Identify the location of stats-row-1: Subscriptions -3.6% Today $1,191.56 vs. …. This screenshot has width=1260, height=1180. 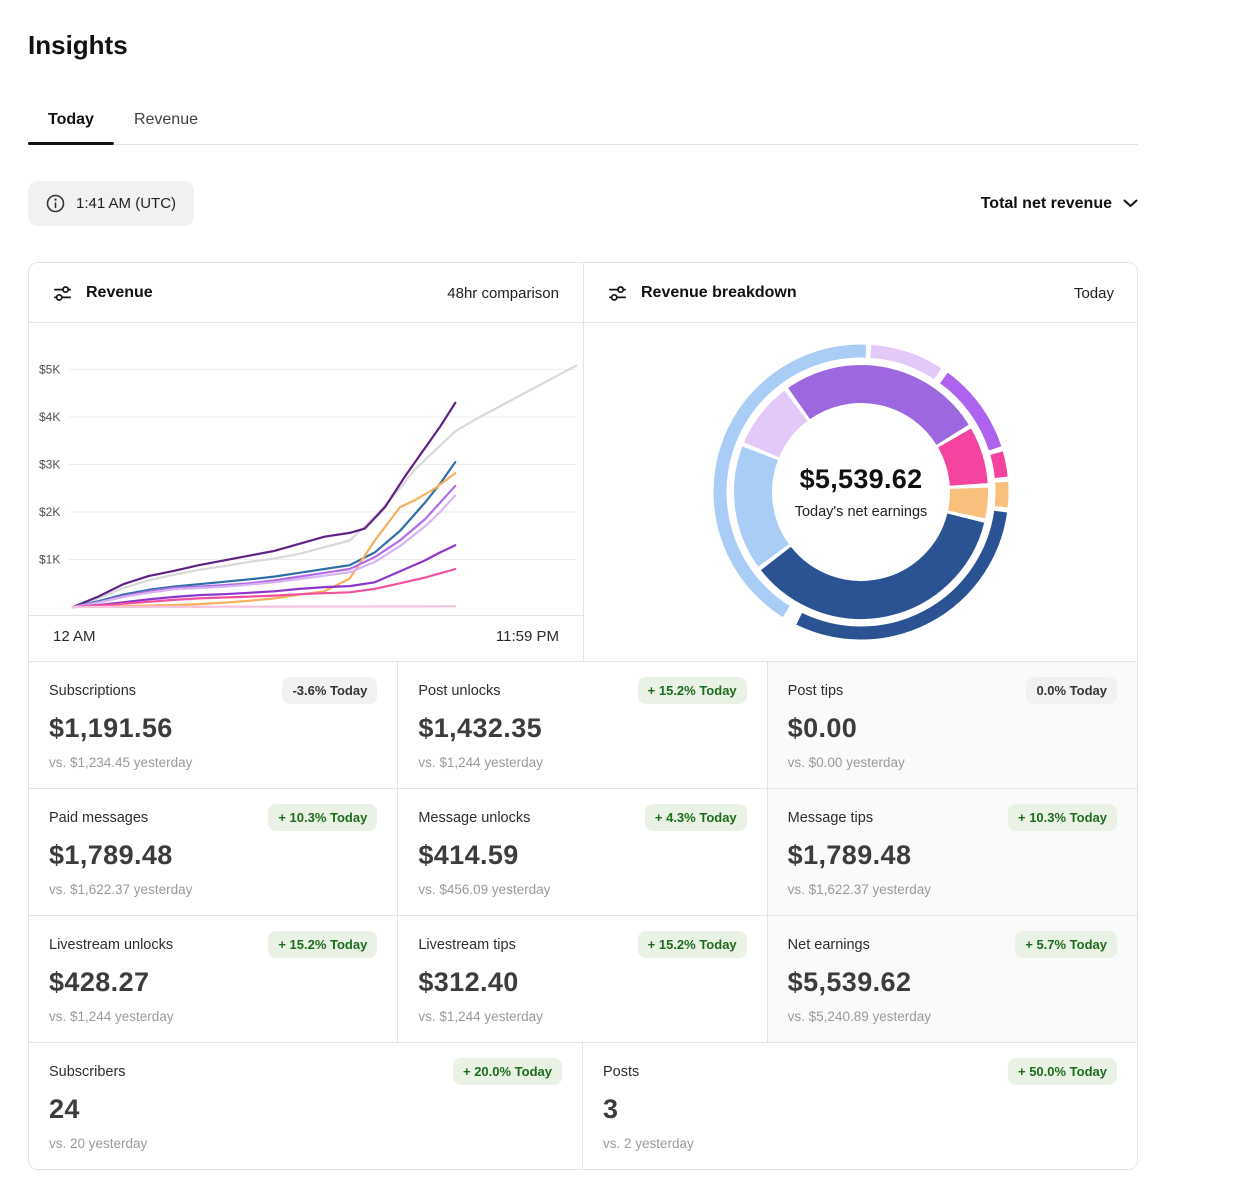
(583, 725).